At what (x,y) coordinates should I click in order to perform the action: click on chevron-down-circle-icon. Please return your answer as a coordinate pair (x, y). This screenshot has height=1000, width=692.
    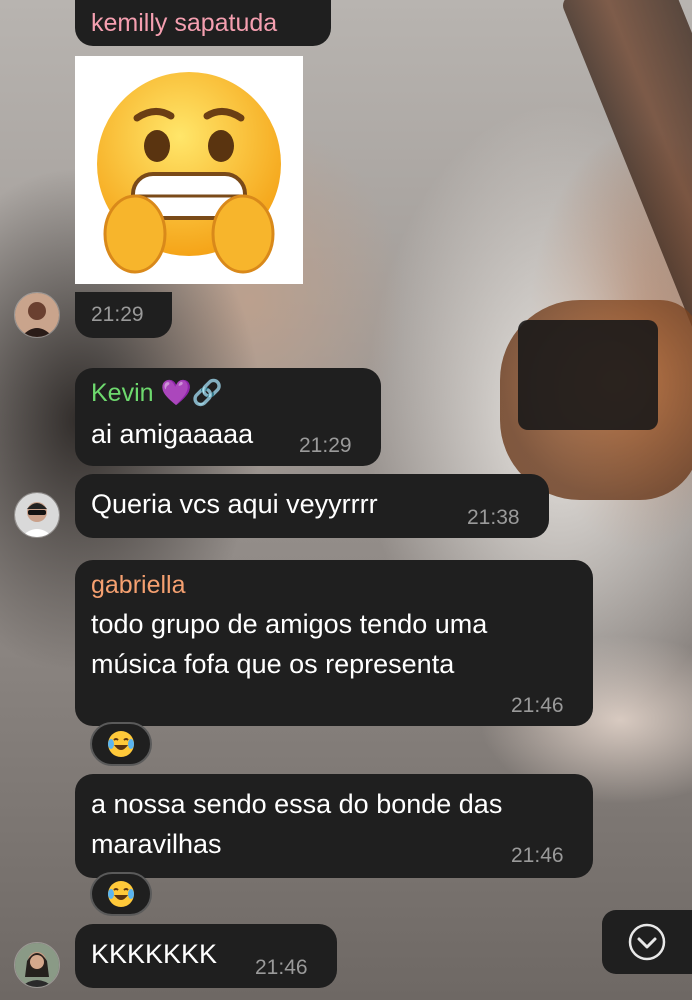
    Looking at the image, I should click on (647, 942).